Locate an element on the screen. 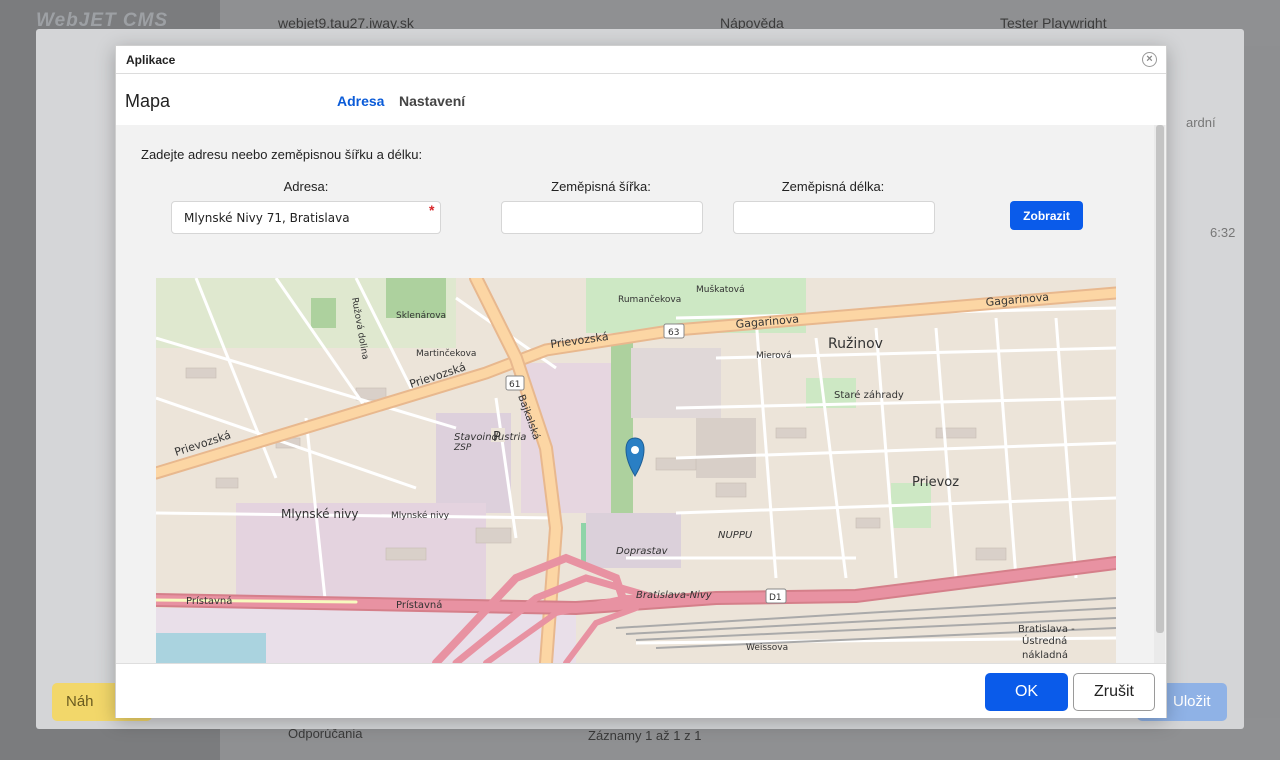 Image resolution: width=1280 pixels, height=760 pixels. map-label-route-63: 63 is located at coordinates (673, 333).